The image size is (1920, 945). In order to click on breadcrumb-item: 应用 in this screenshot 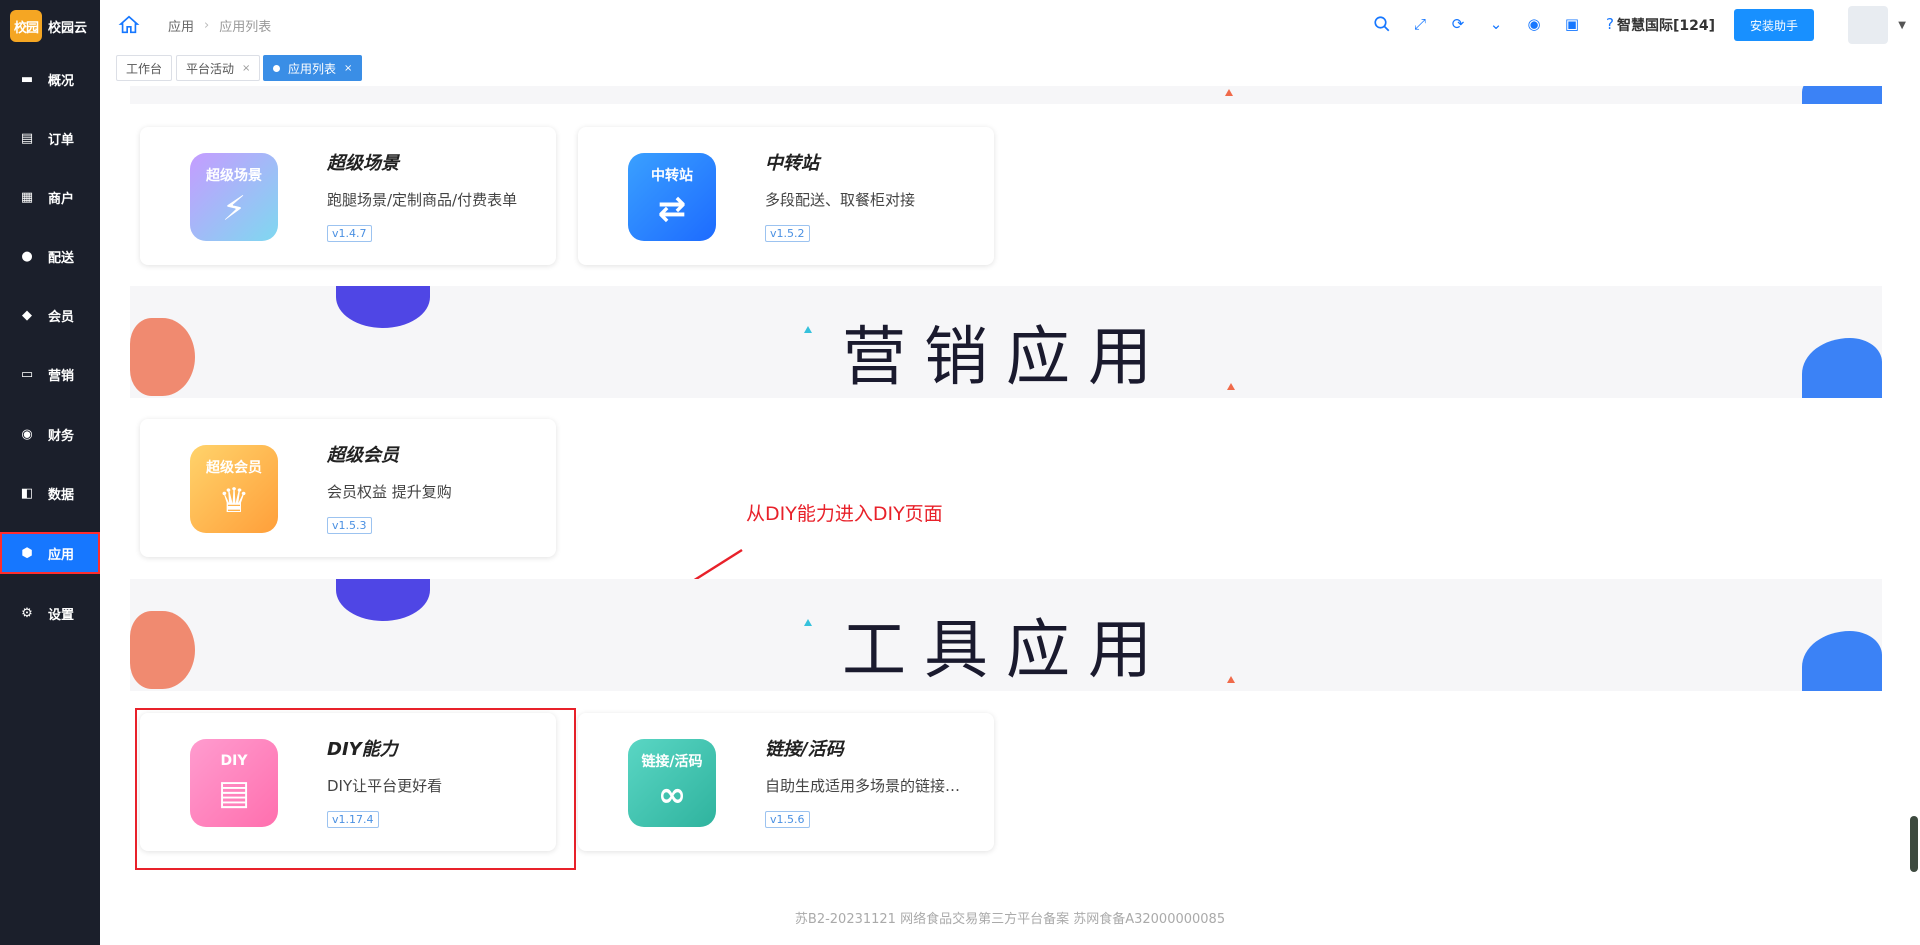, I will do `click(181, 25)`.